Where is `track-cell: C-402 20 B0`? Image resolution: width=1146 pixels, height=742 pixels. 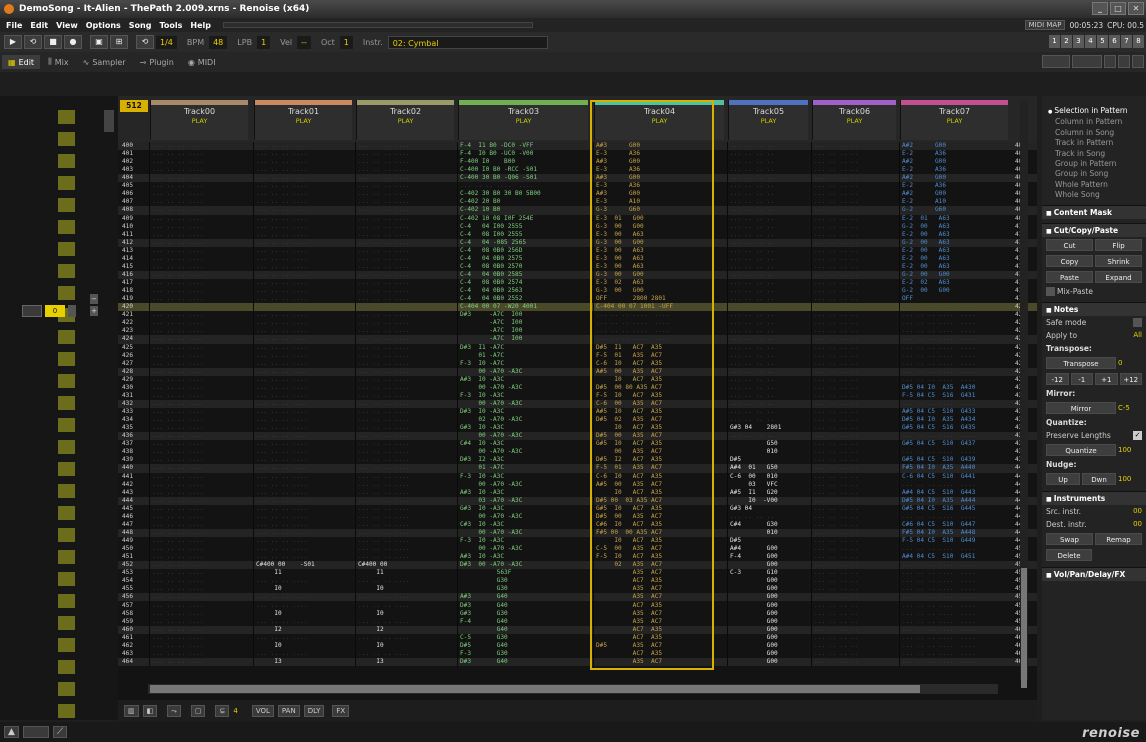 track-cell: C-402 20 B0 is located at coordinates (524, 202).